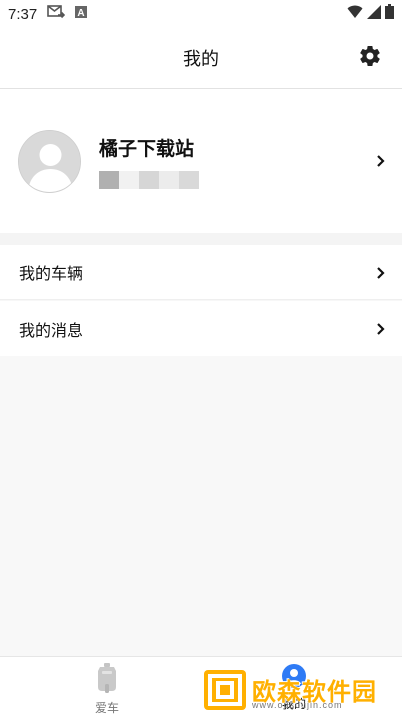  What do you see at coordinates (107, 680) in the screenshot?
I see `scooter-icon` at bounding box center [107, 680].